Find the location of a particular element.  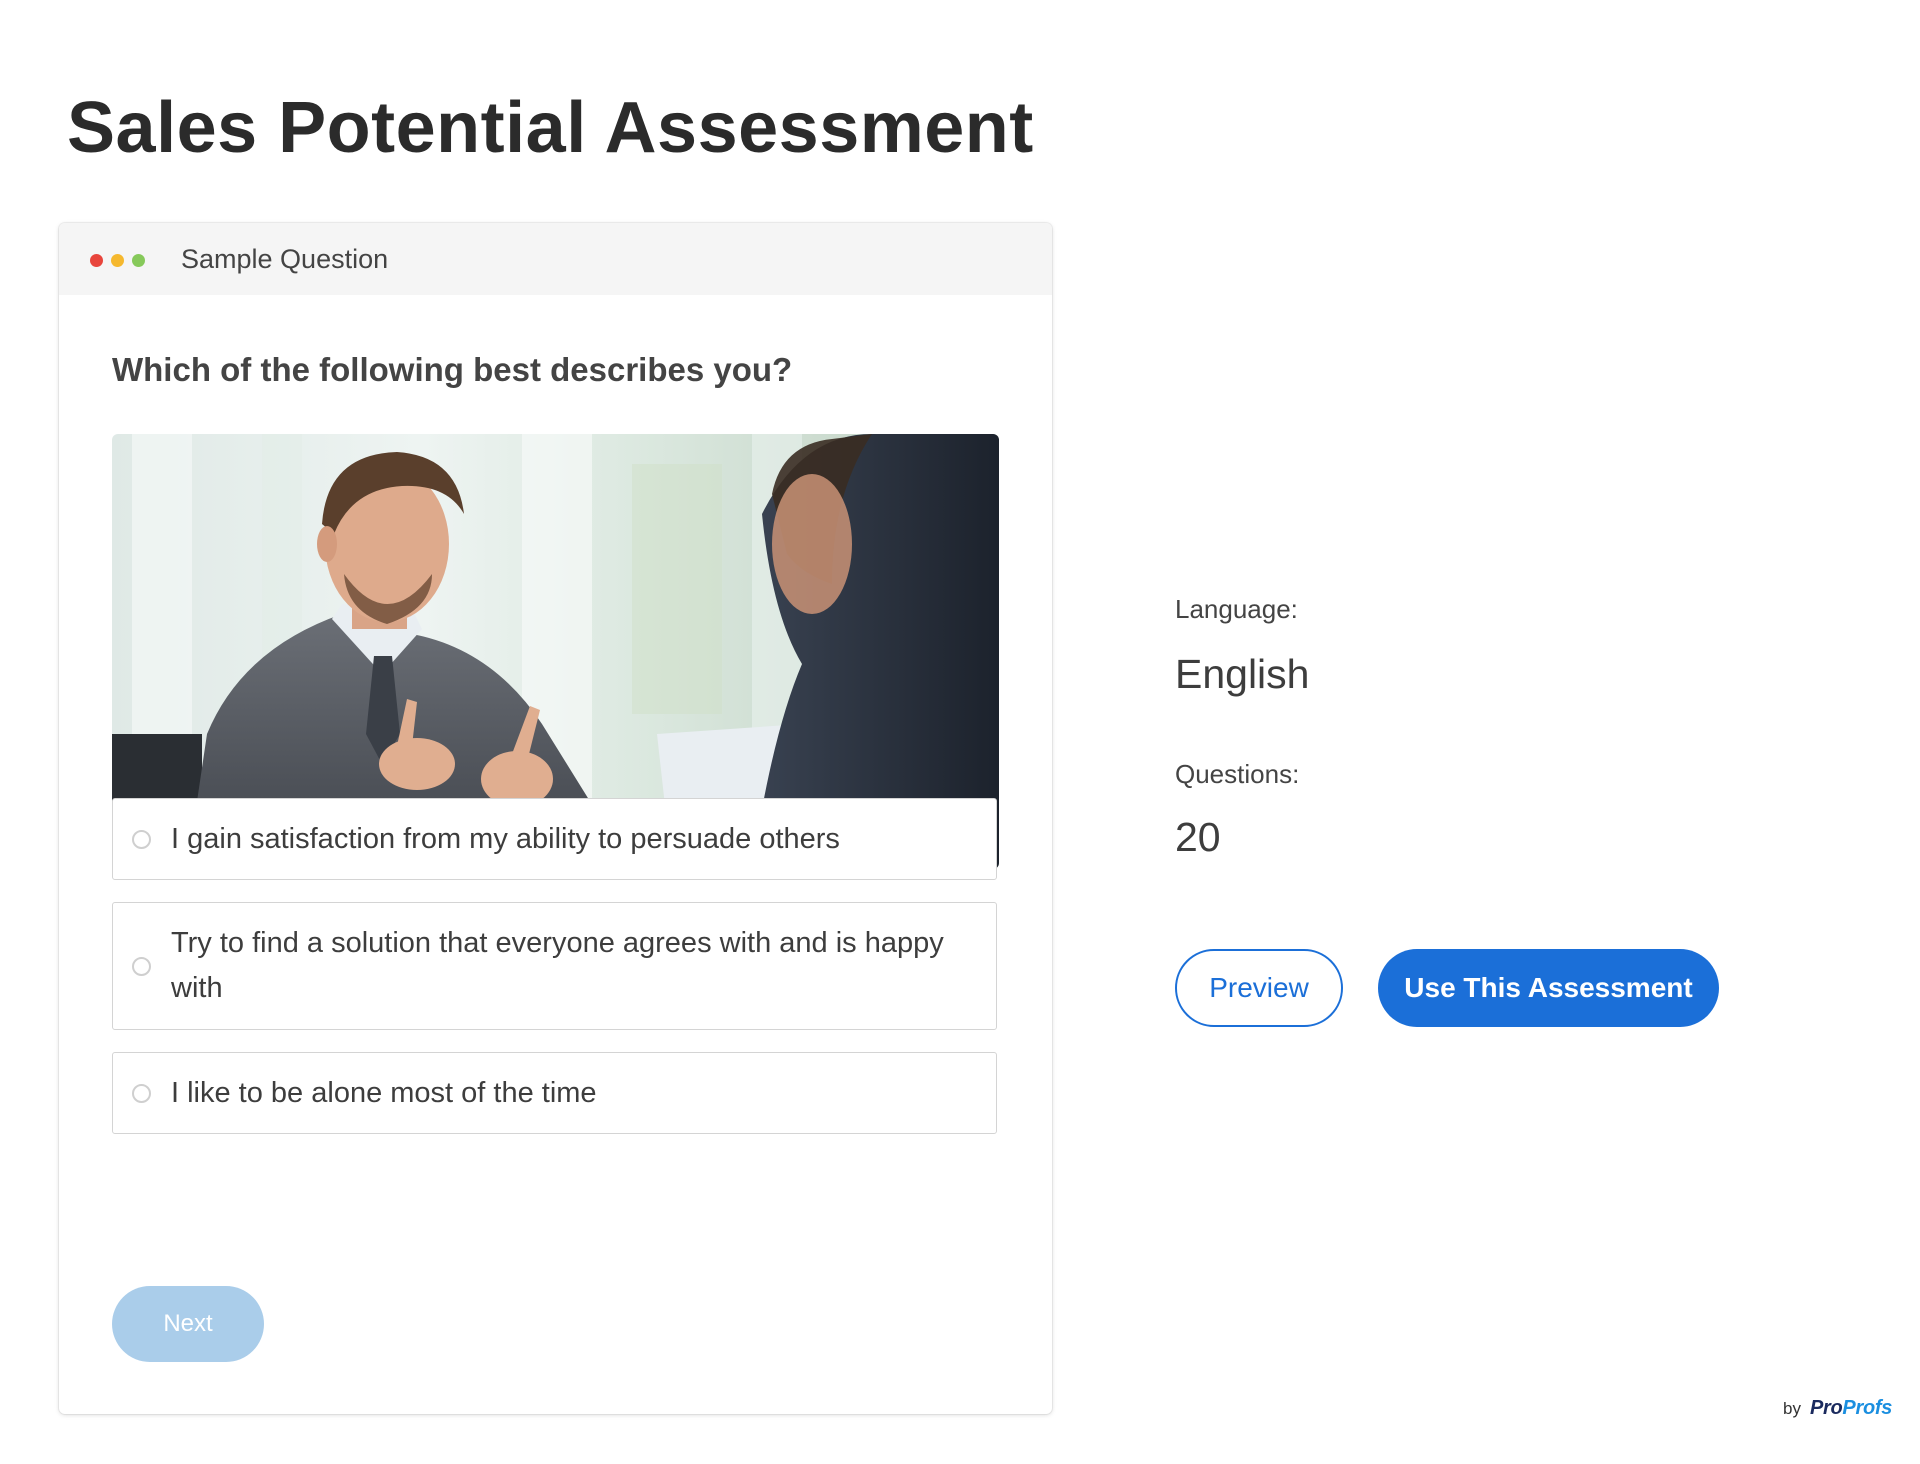

brand-by-text: by is located at coordinates (1792, 1408).